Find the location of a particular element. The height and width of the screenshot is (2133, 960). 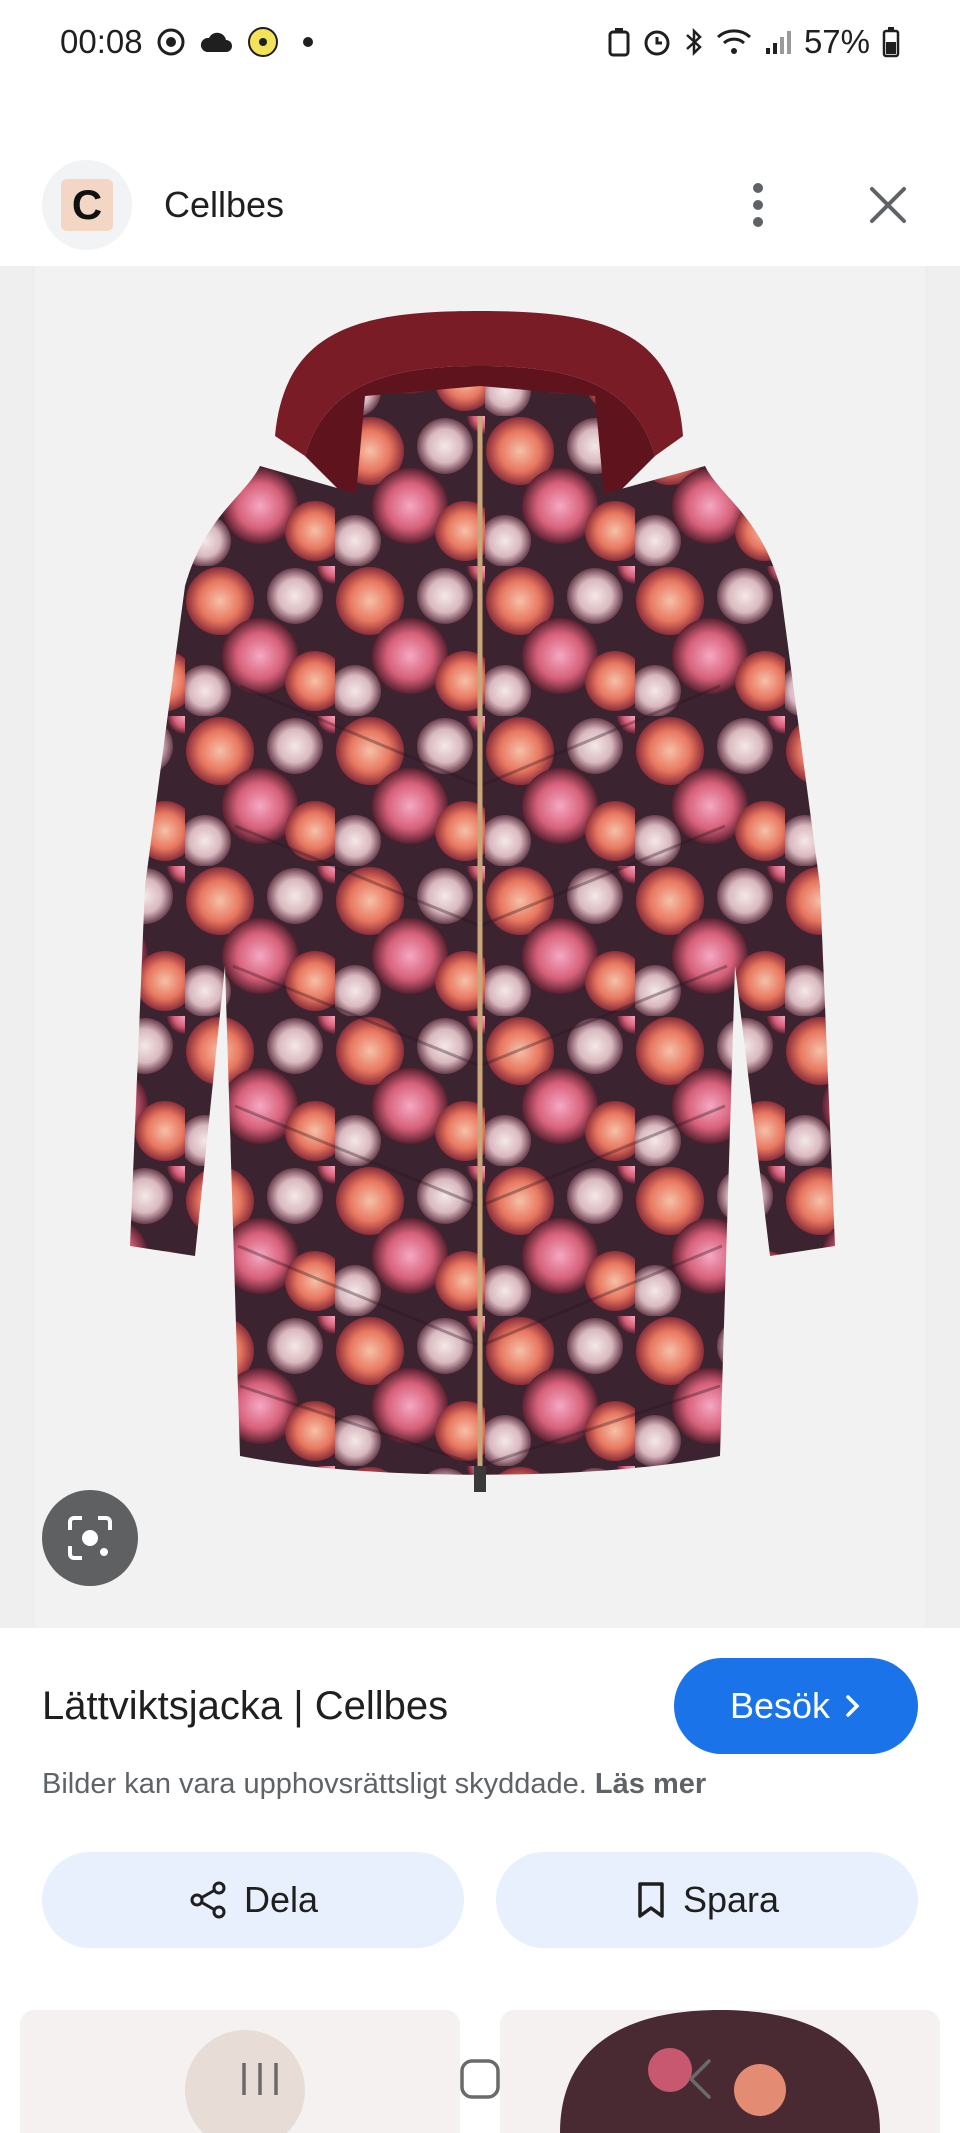

battery-icon is located at coordinates (891, 42).